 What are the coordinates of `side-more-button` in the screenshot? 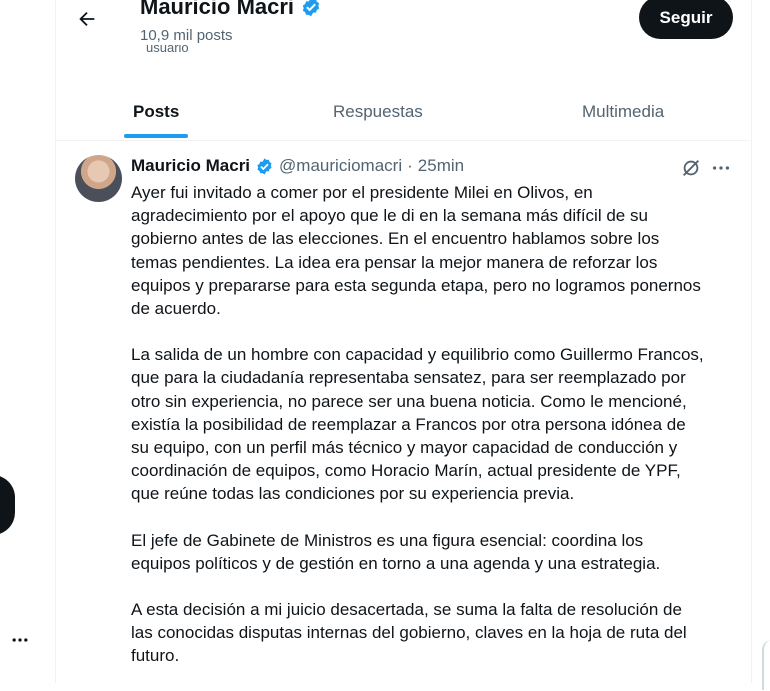 It's located at (20, 640).